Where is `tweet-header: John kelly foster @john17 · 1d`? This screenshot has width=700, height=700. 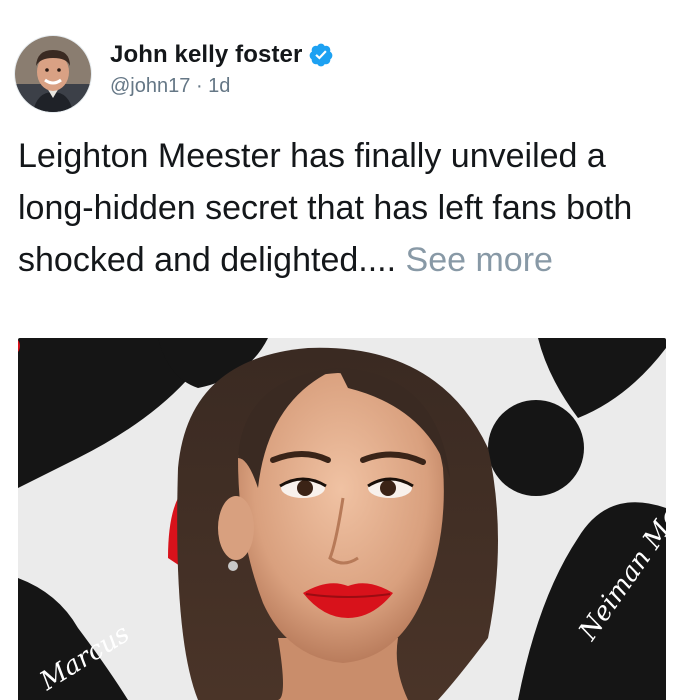
tweet-header: John kelly foster @john17 · 1d is located at coordinates (174, 74).